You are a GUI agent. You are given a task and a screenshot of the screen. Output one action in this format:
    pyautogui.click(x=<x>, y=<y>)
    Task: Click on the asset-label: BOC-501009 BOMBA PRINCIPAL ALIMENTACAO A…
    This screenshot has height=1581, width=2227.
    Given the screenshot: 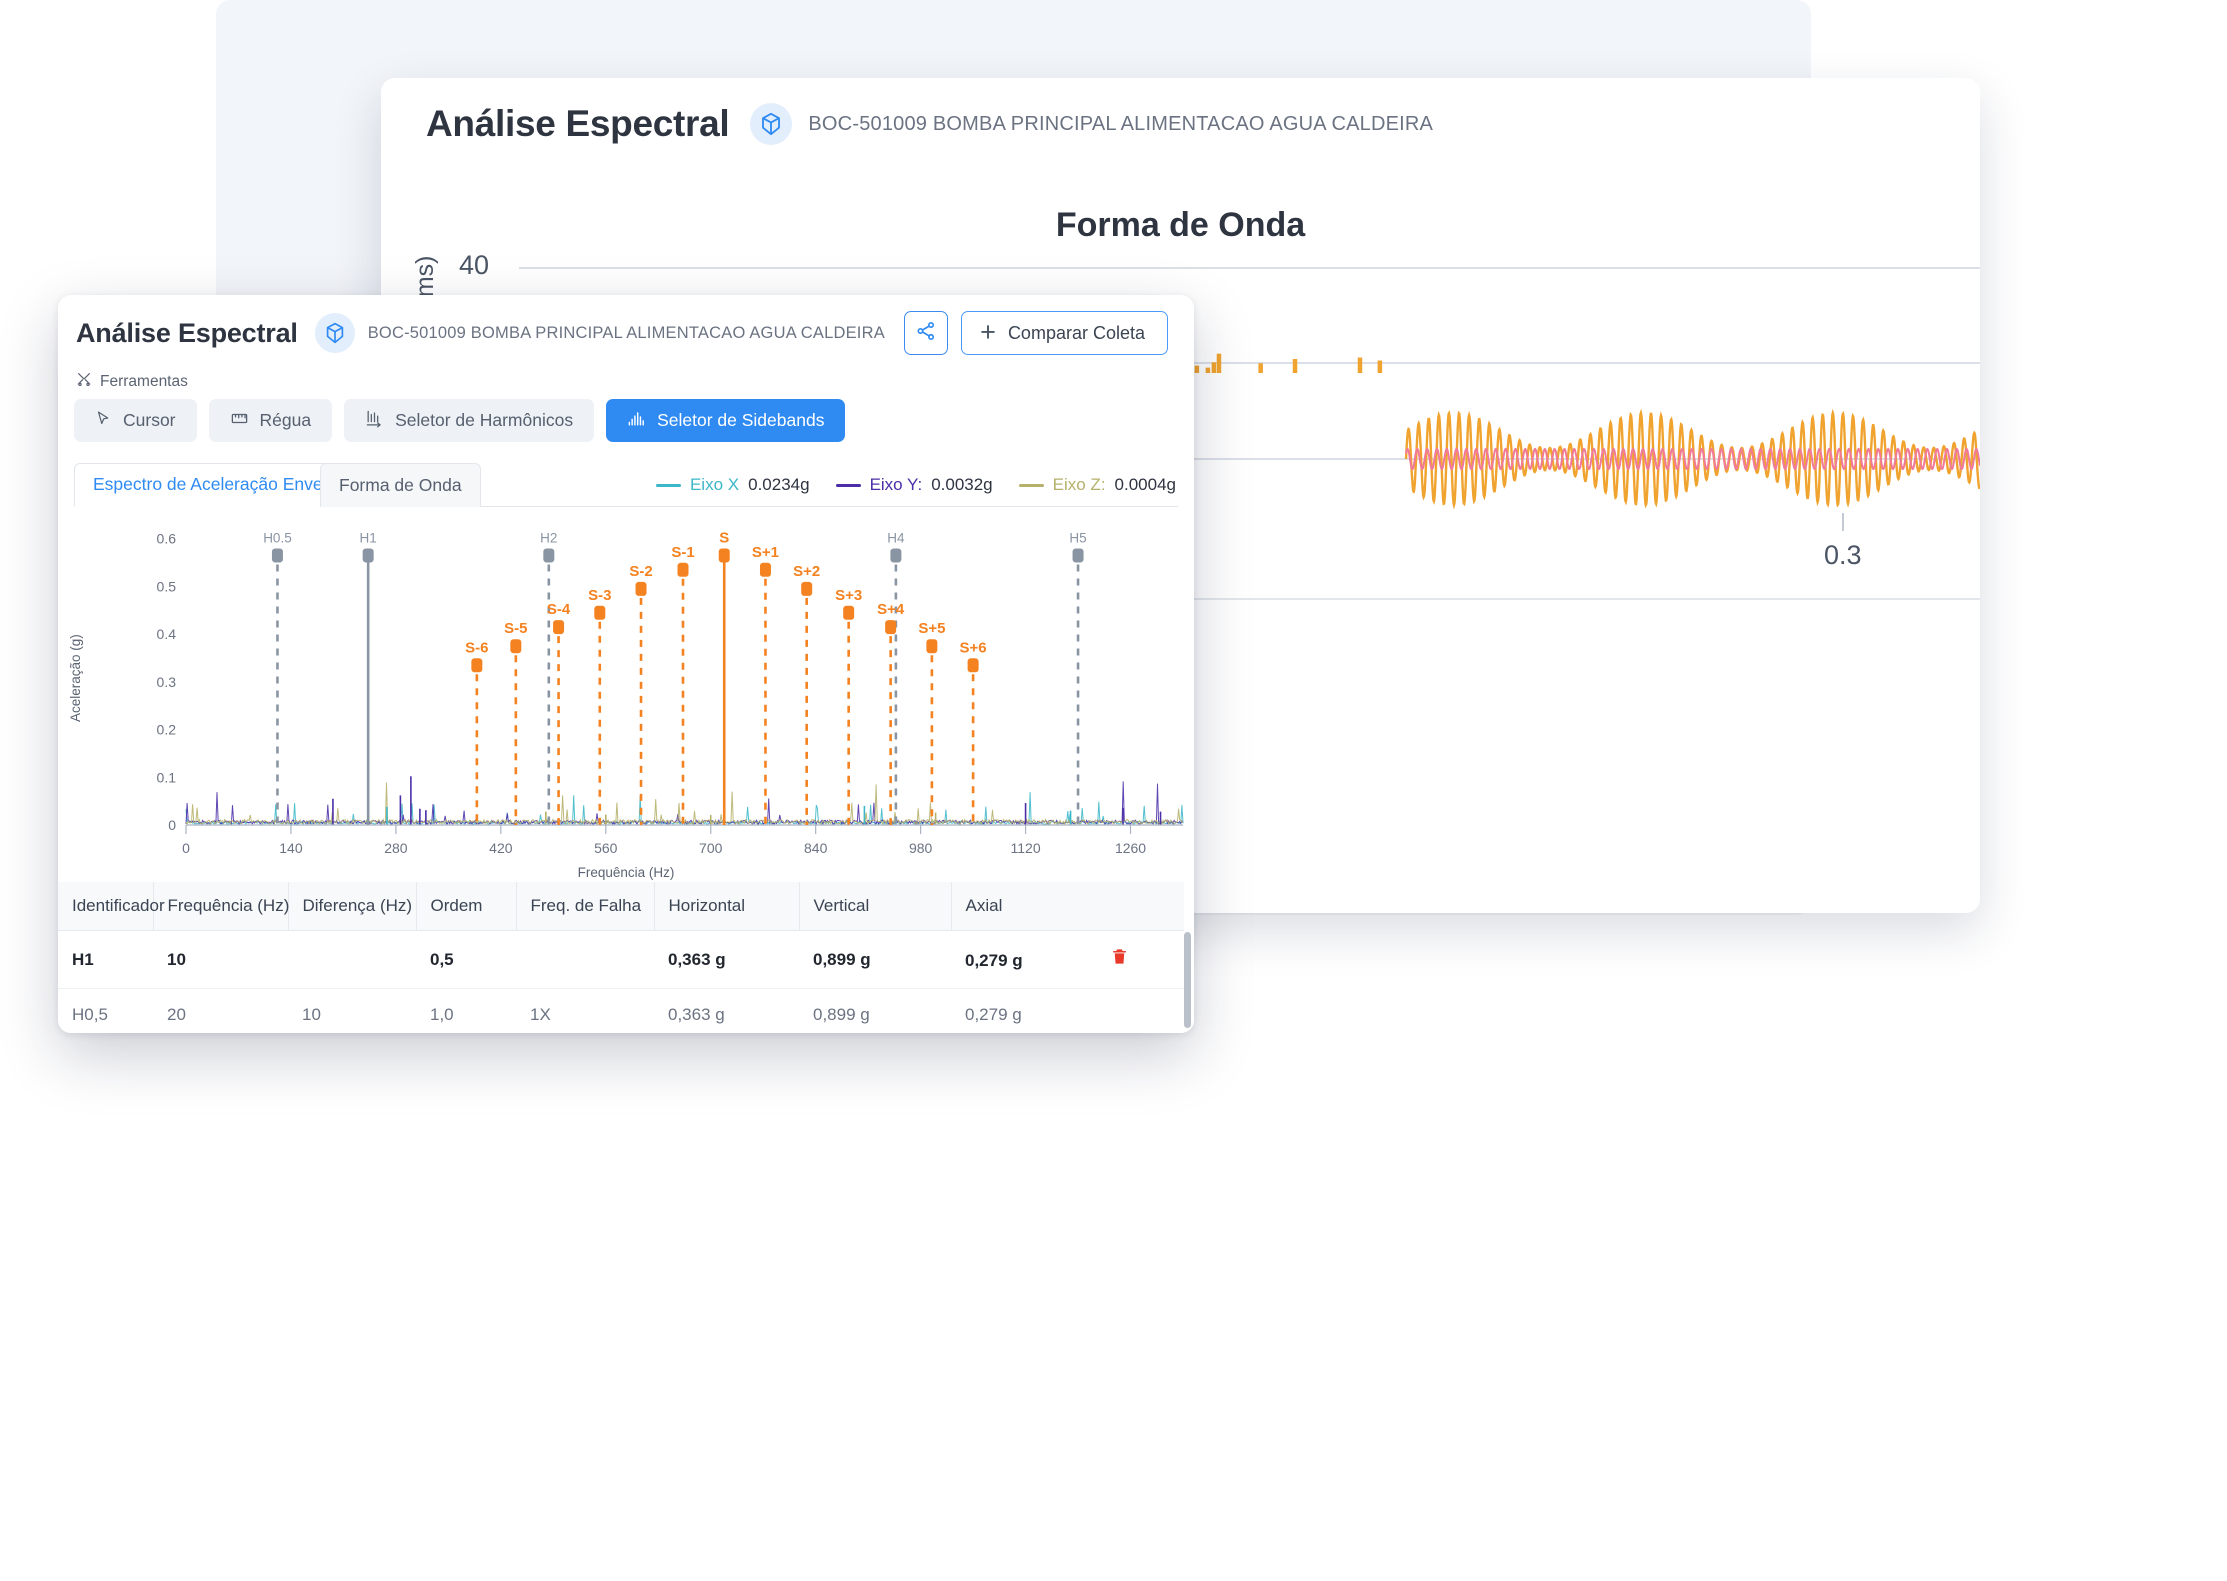 What is the action you would take?
    pyautogui.click(x=626, y=332)
    